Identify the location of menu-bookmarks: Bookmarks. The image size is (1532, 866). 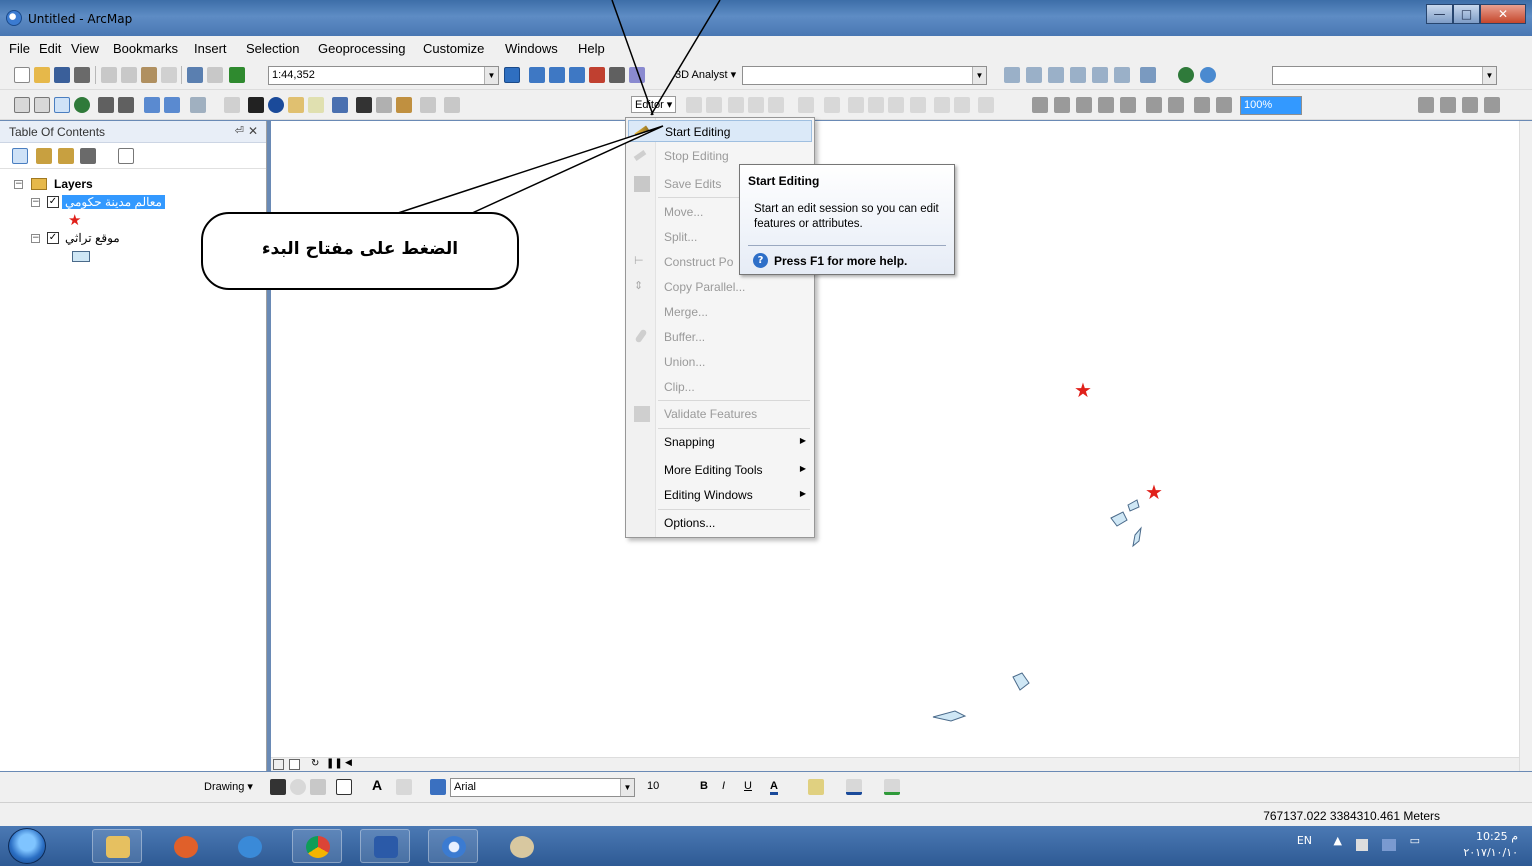
(145, 48).